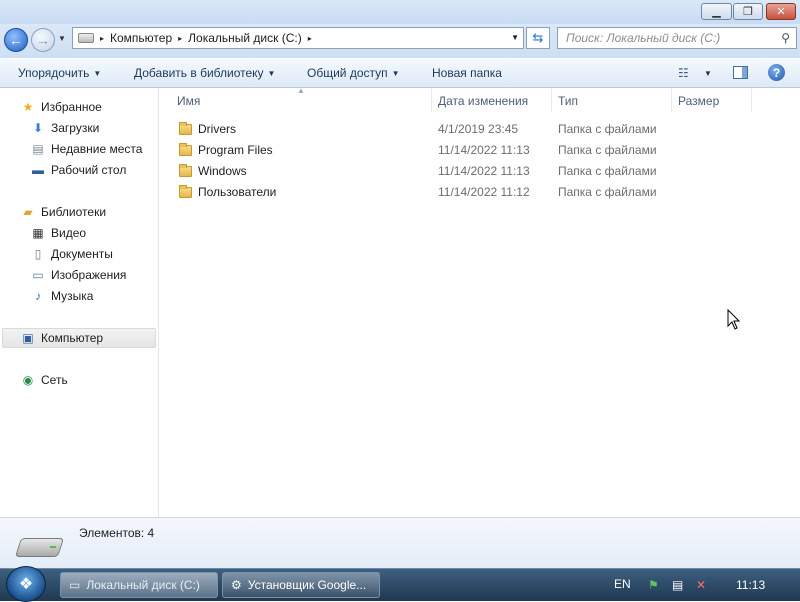 The width and height of the screenshot is (800, 602). I want to click on forward-arrow-icon: →, so click(43, 40).